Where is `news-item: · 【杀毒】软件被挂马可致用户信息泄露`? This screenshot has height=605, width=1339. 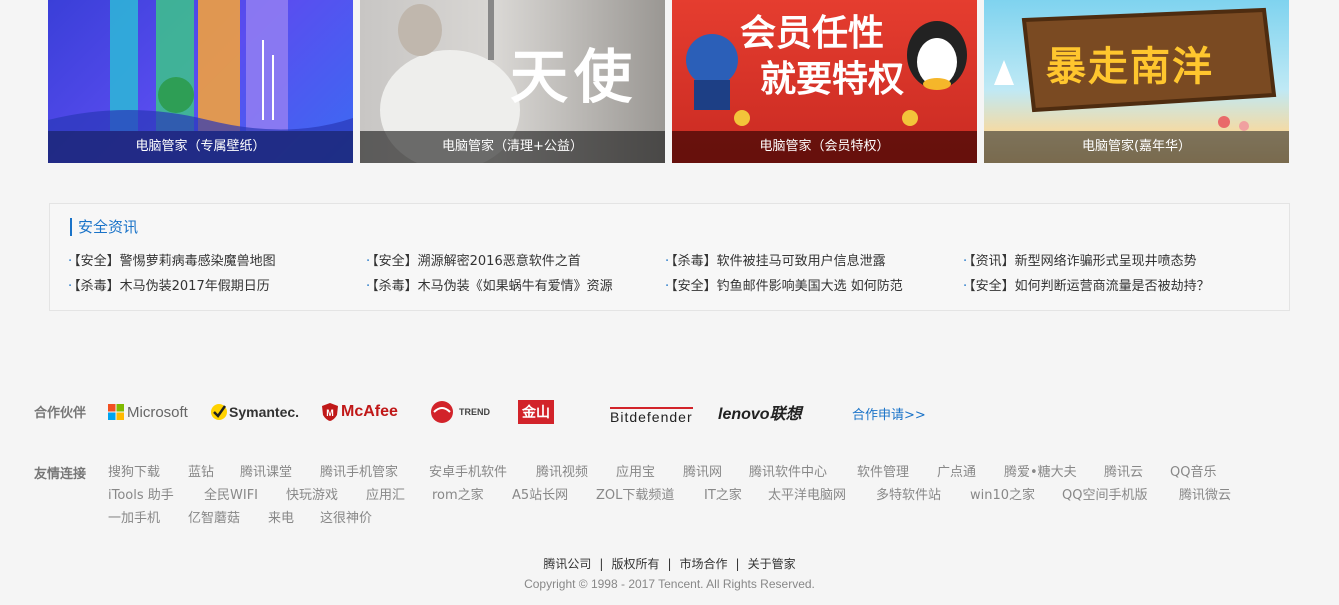
news-item: · 【杀毒】软件被挂马可致用户信息泄露 is located at coordinates (814, 259).